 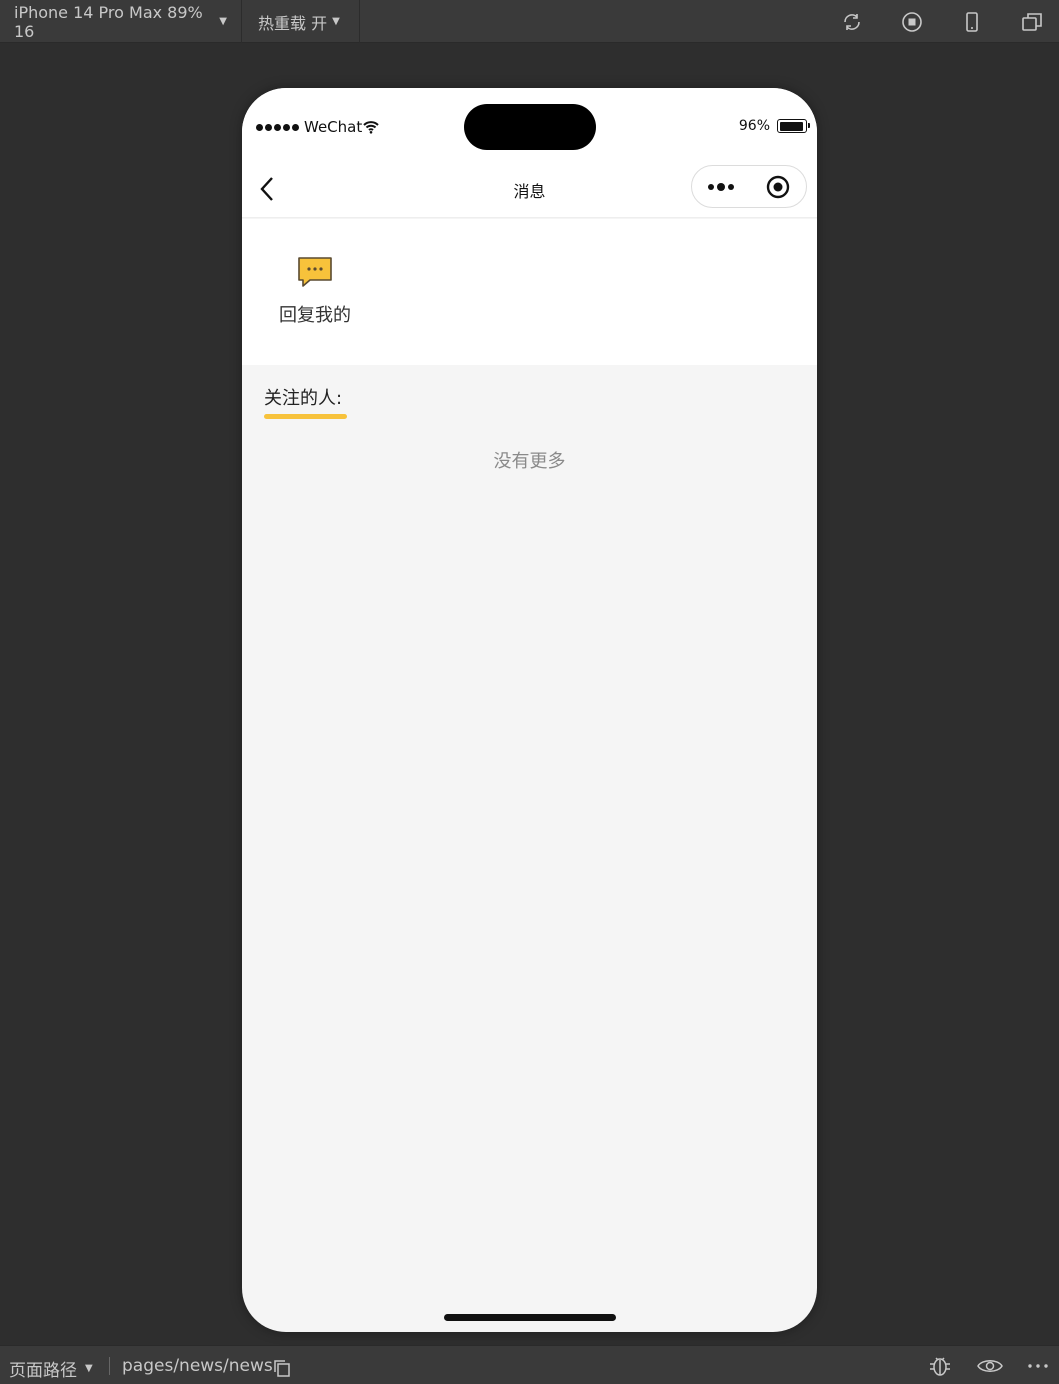 I want to click on target-icon, so click(x=777, y=186).